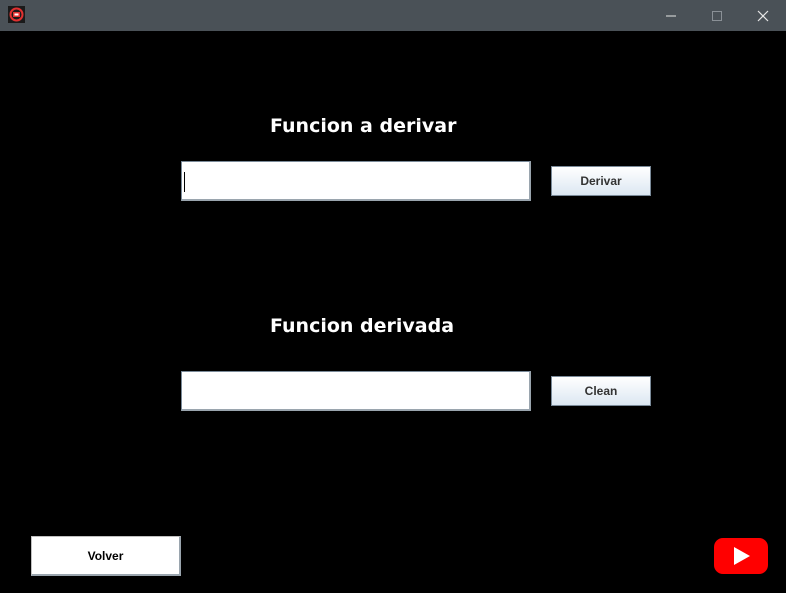 This screenshot has width=786, height=593. I want to click on derived-function-field, so click(356, 391).